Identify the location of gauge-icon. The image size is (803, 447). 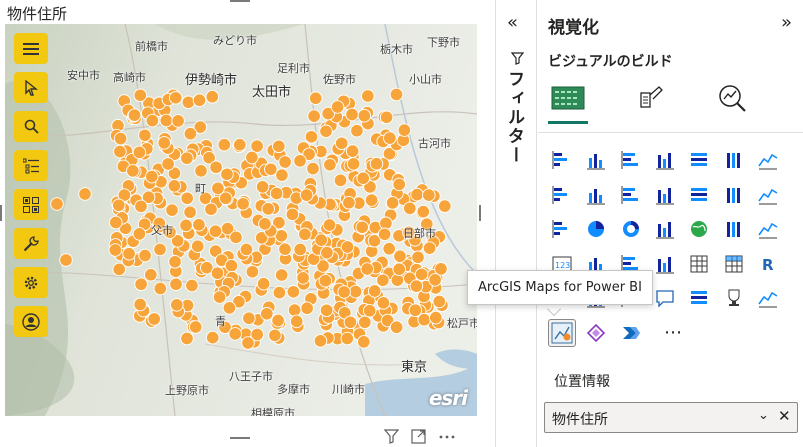
(768, 229).